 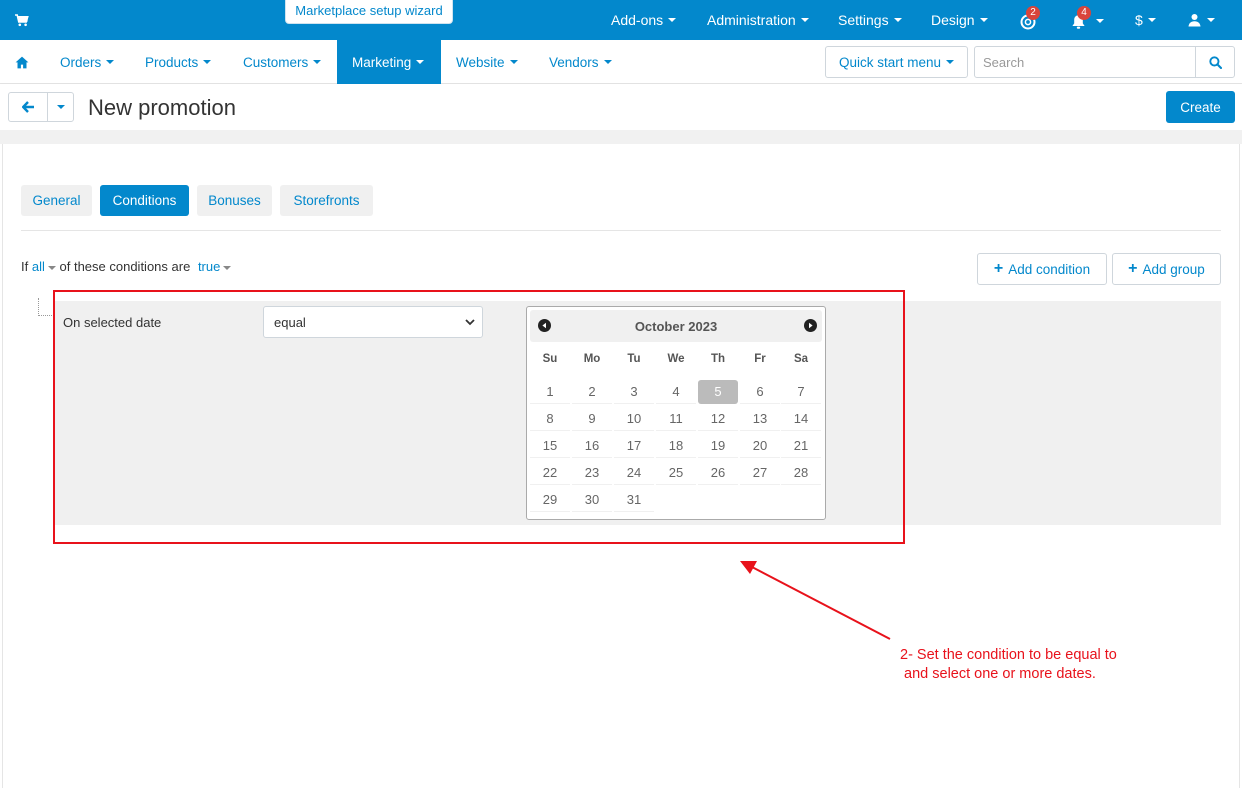 I want to click on menu-label: Design, so click(x=953, y=20).